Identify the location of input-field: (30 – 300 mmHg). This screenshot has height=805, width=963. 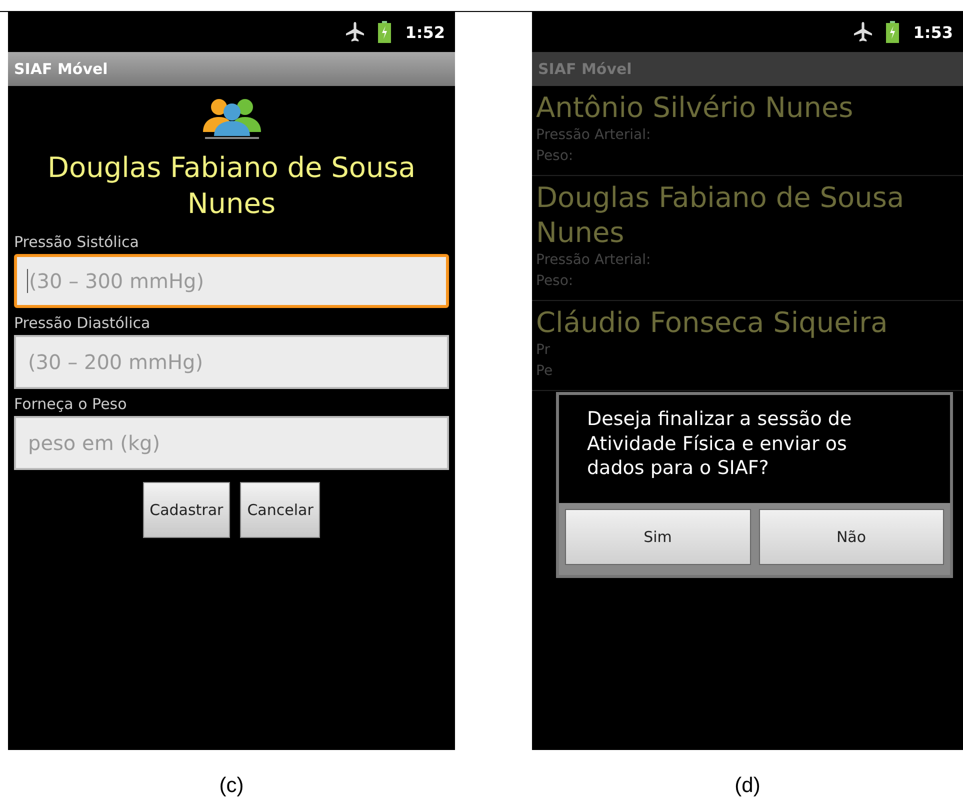
(231, 281).